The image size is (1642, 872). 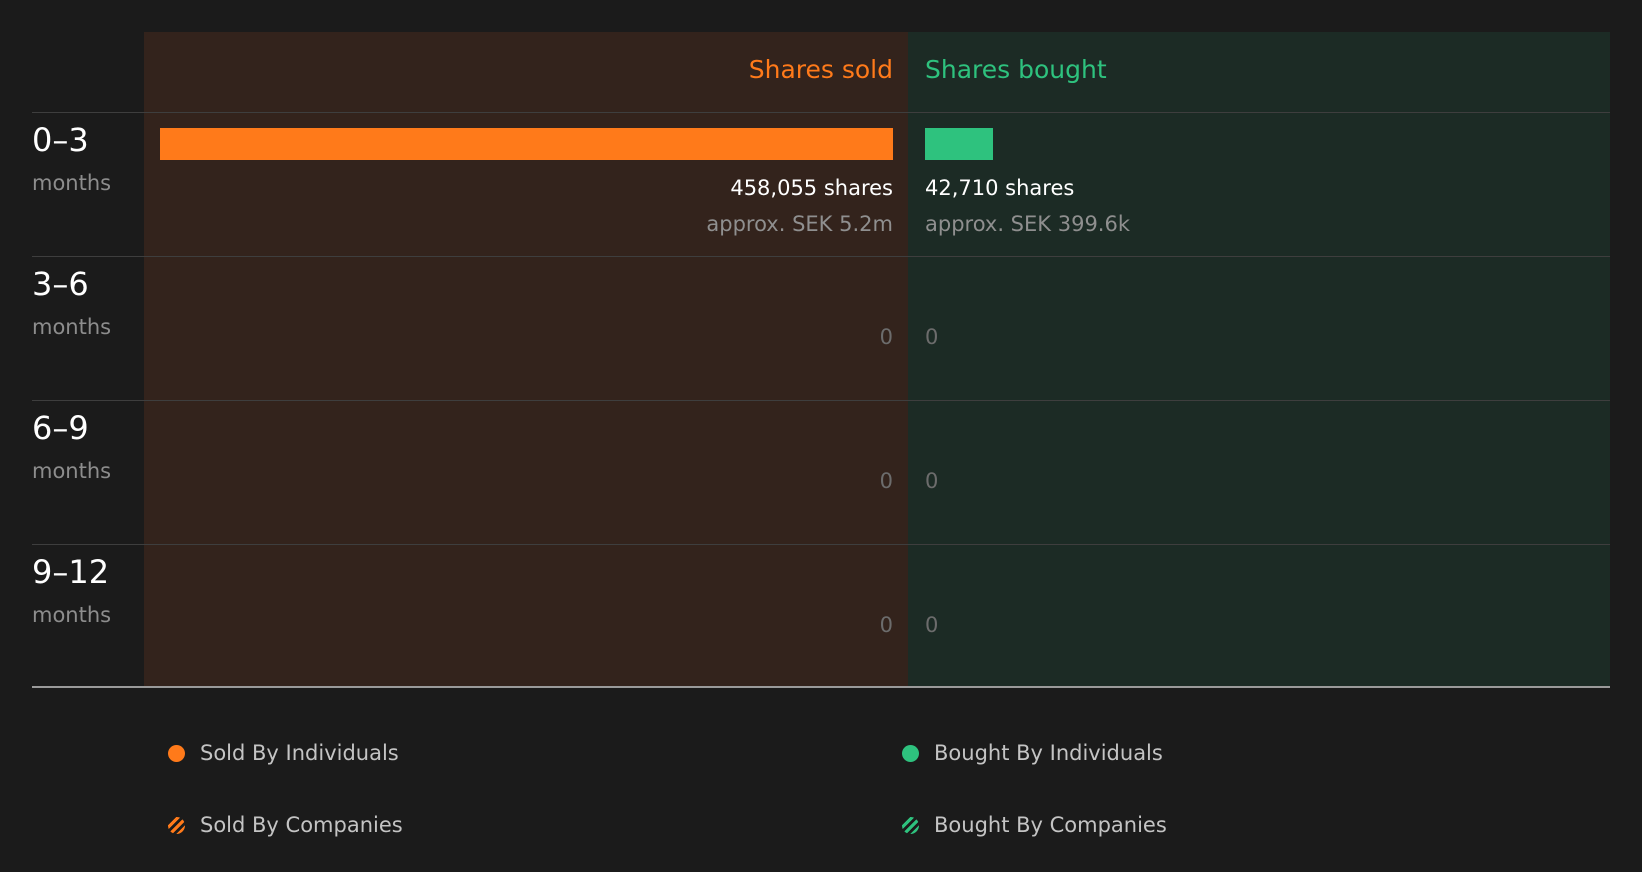 I want to click on period-range-label: 3–6, so click(x=60, y=284).